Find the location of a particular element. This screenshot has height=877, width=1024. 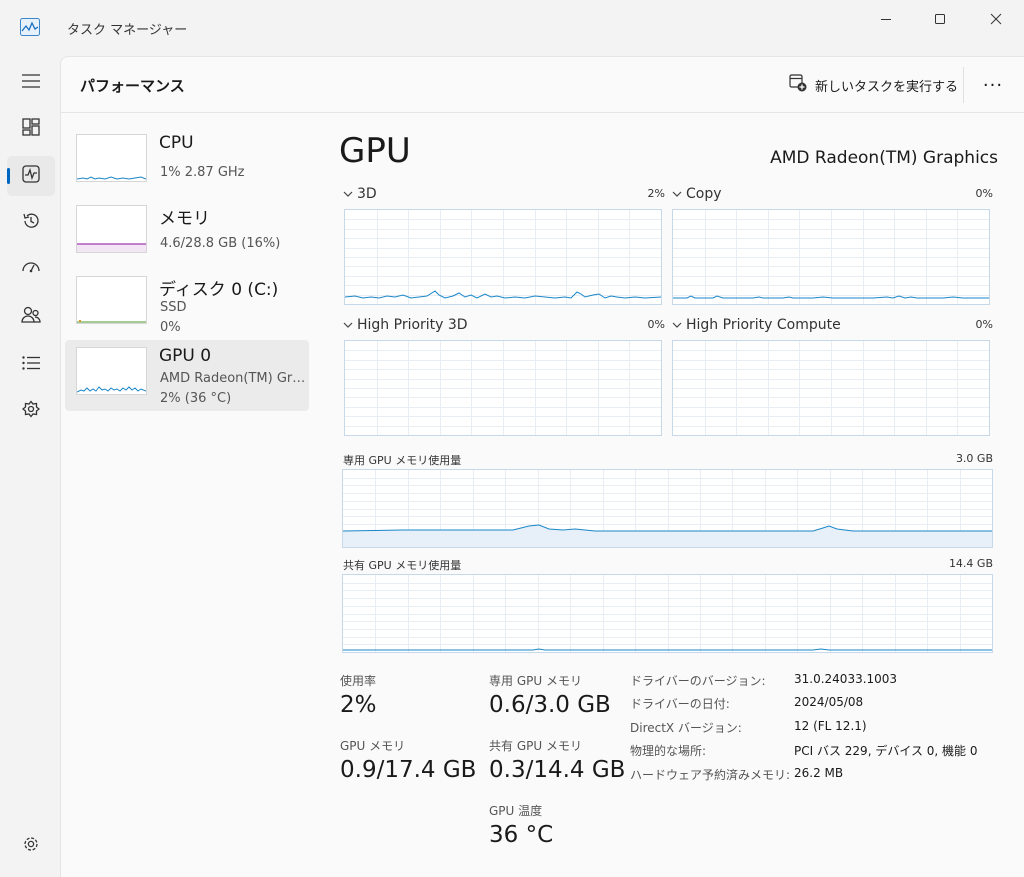

dedicated-memory-label: 専用 GPU メモリ使用量 is located at coordinates (402, 460).